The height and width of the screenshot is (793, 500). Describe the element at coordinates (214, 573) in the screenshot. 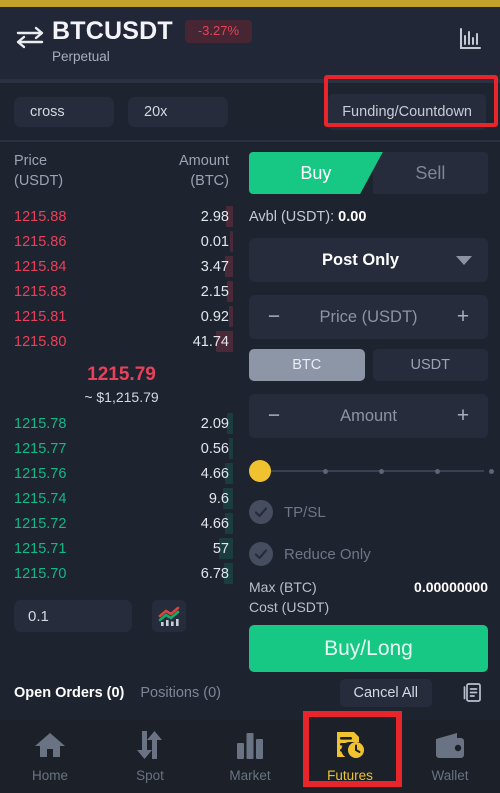

I see `order-book-amount: 6.78` at that location.